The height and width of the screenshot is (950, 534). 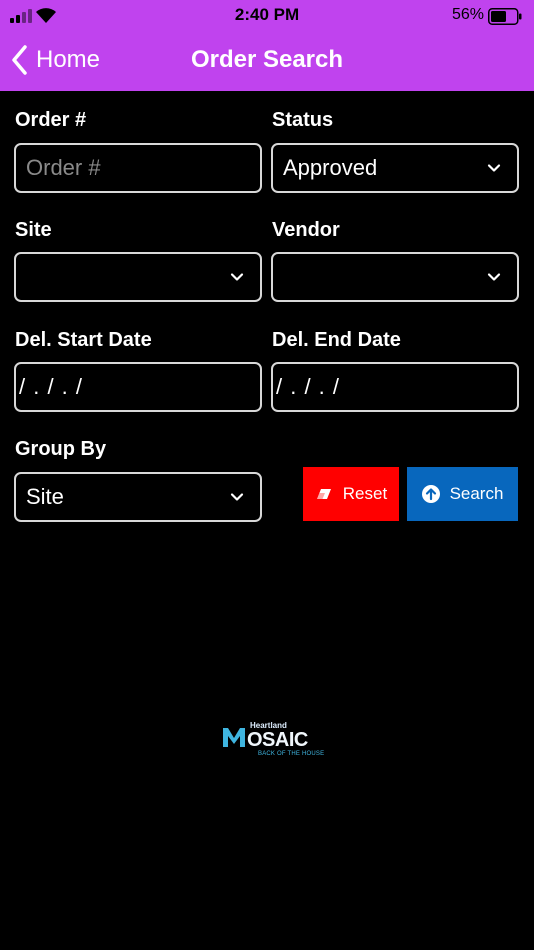 I want to click on site-label: Site, so click(x=33, y=230).